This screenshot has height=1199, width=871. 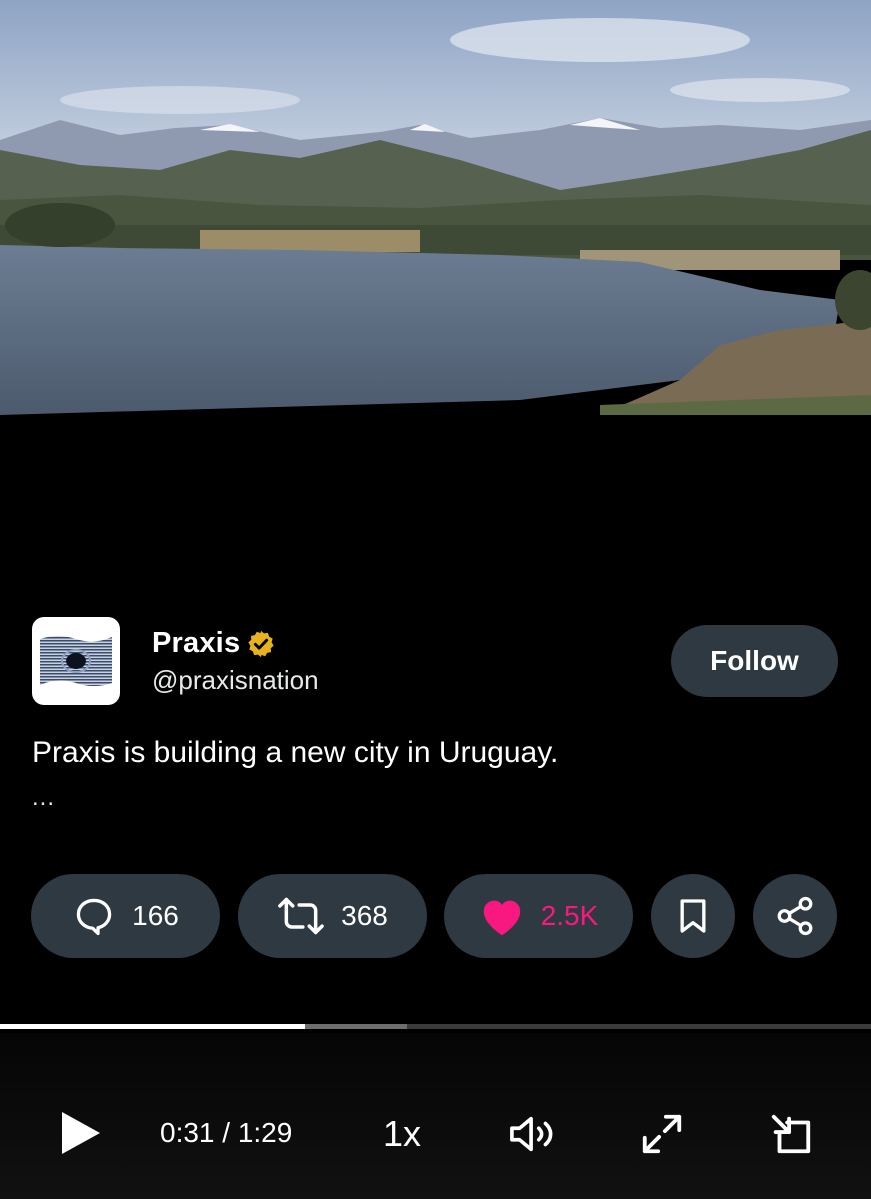 I want to click on follow-button: Follow, so click(x=754, y=661).